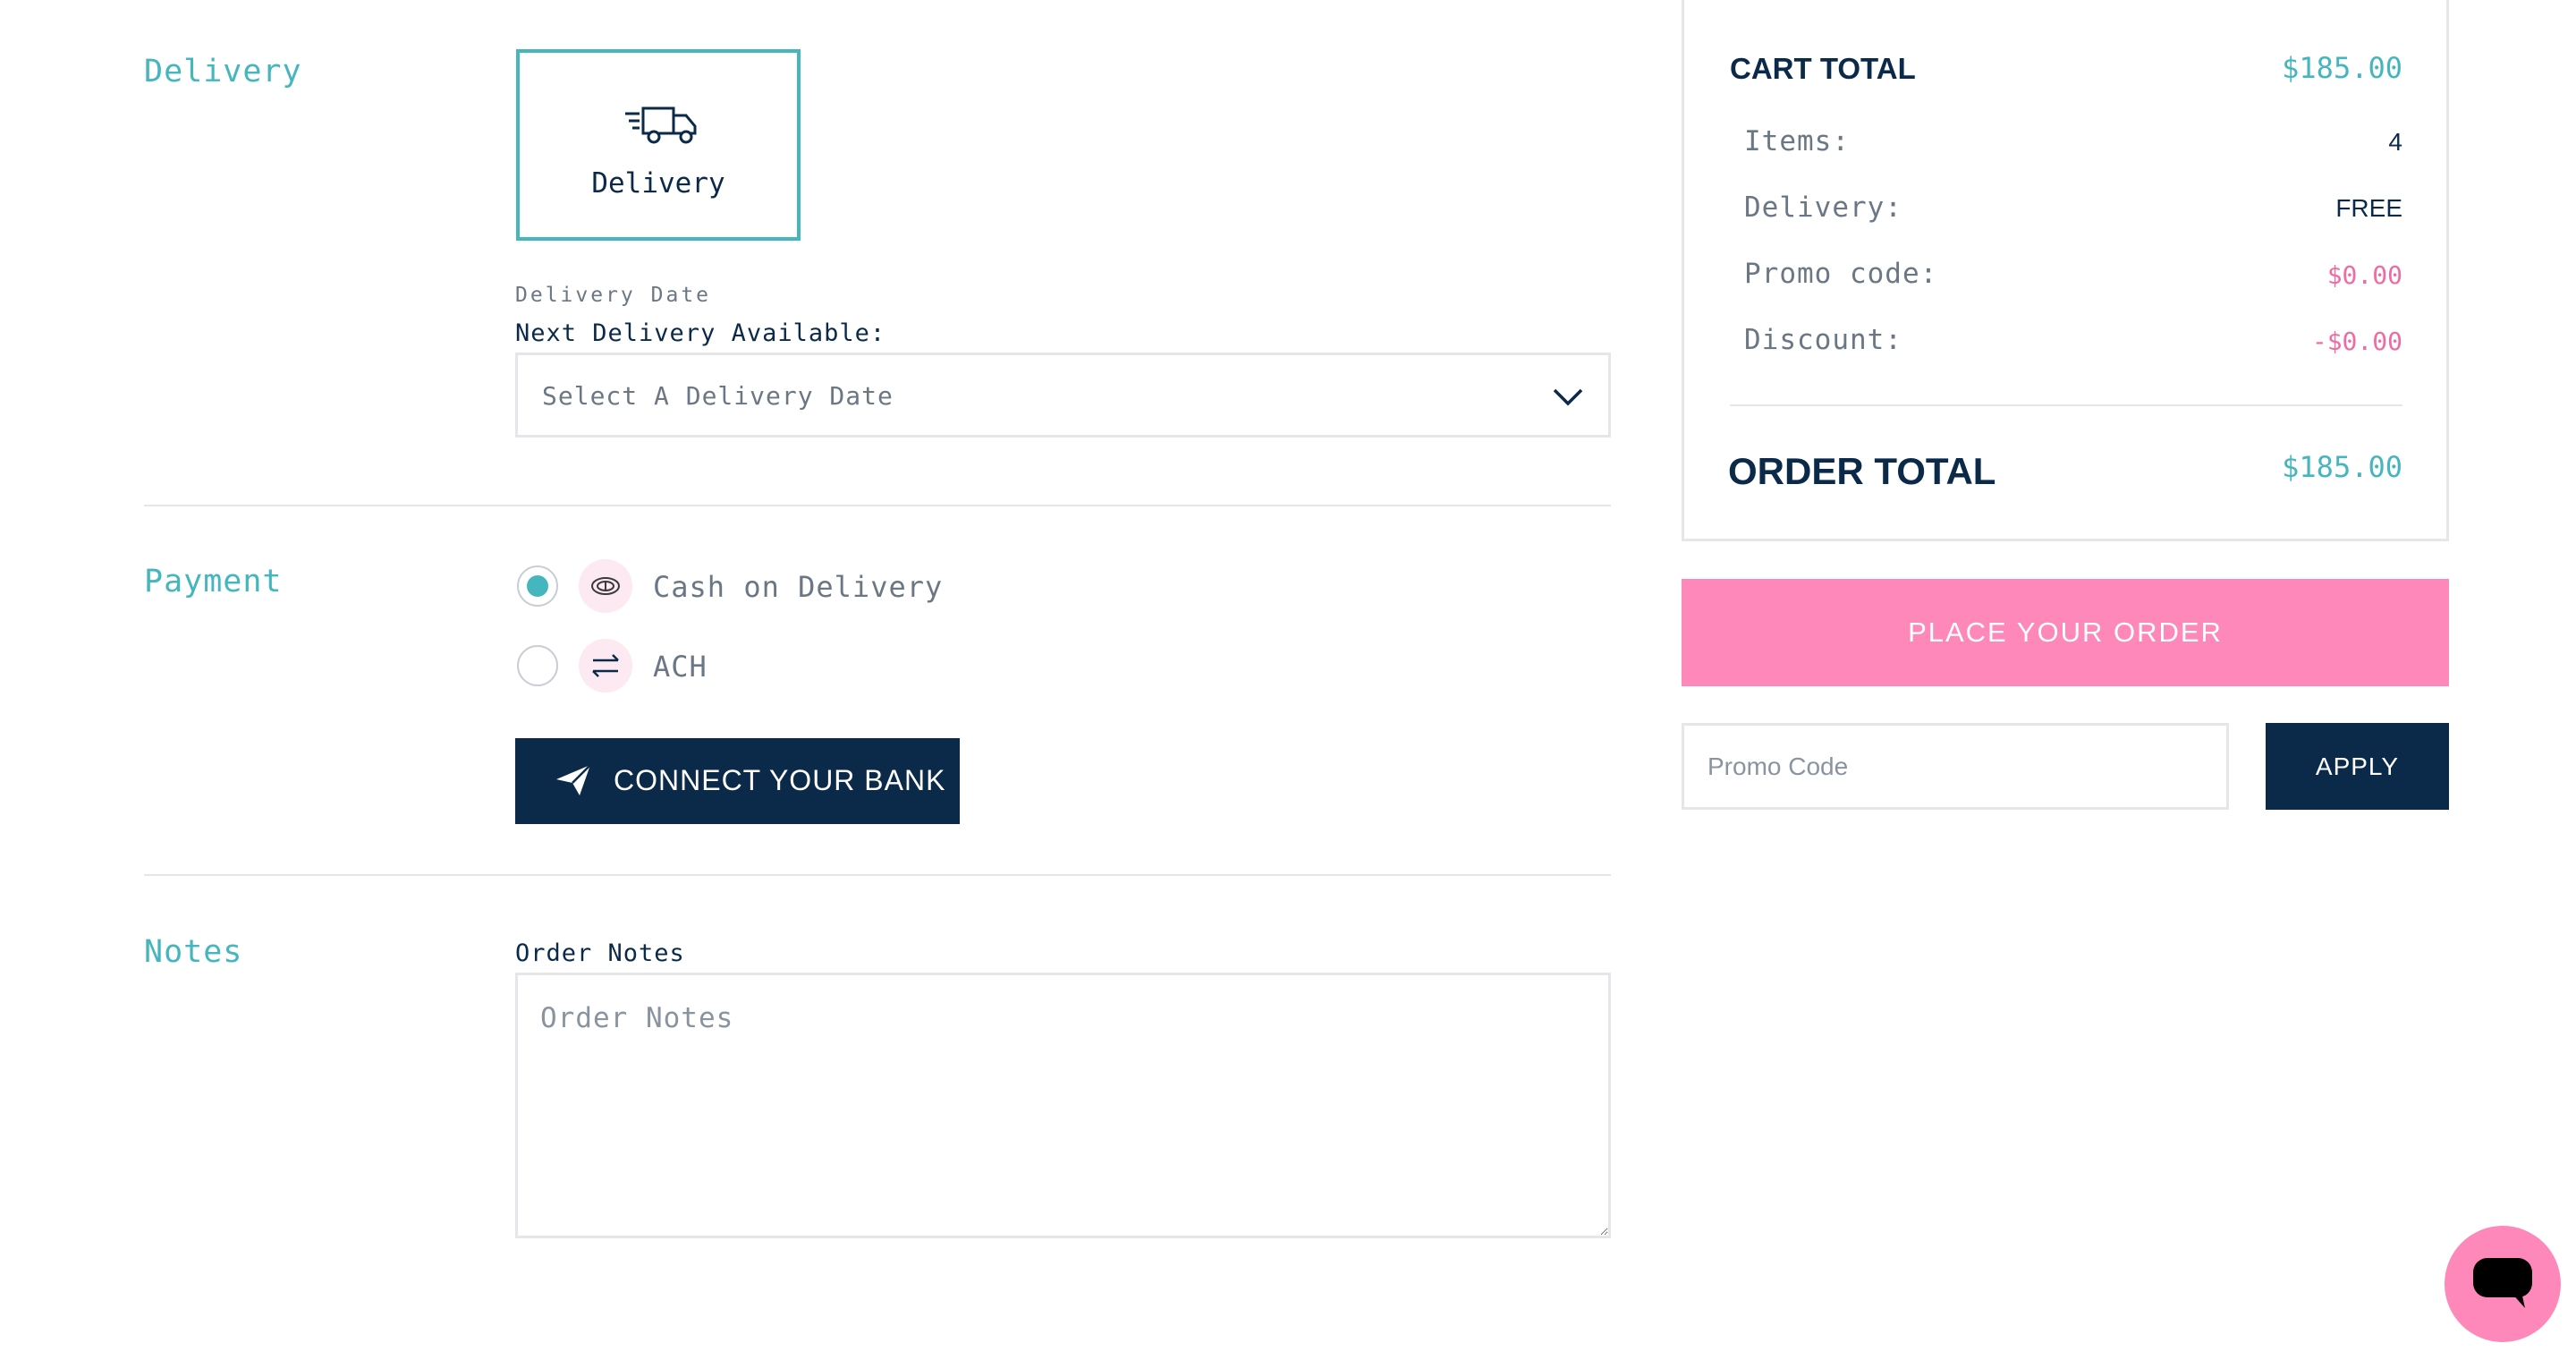 The height and width of the screenshot is (1360, 2576). Describe the element at coordinates (2342, 467) in the screenshot. I see `order-total-value: $185.00` at that location.